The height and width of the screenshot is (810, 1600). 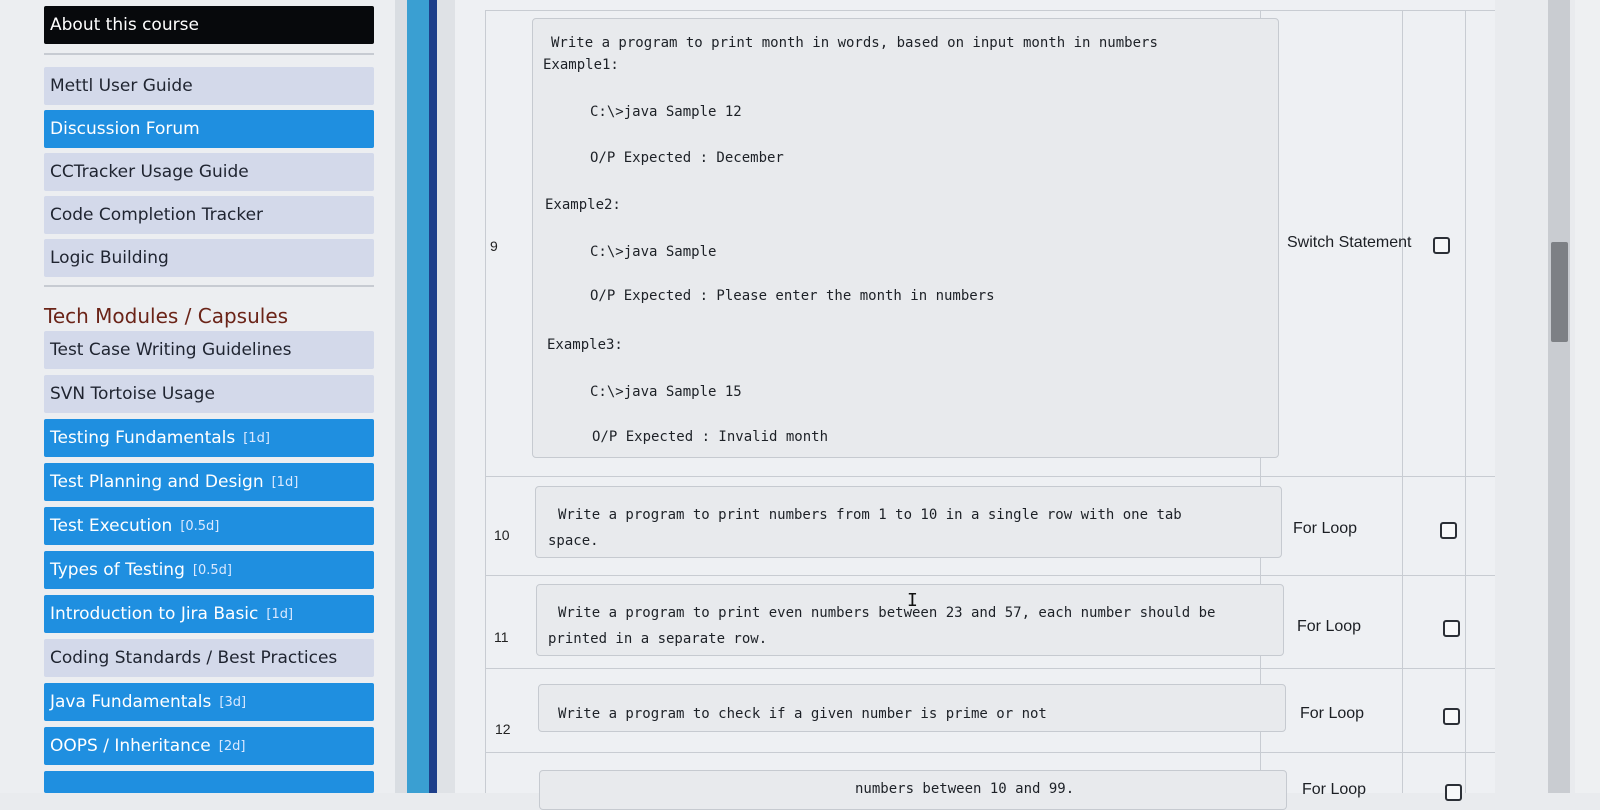 I want to click on sidebar-item-label: Introduction to Jira Basic, so click(x=154, y=614).